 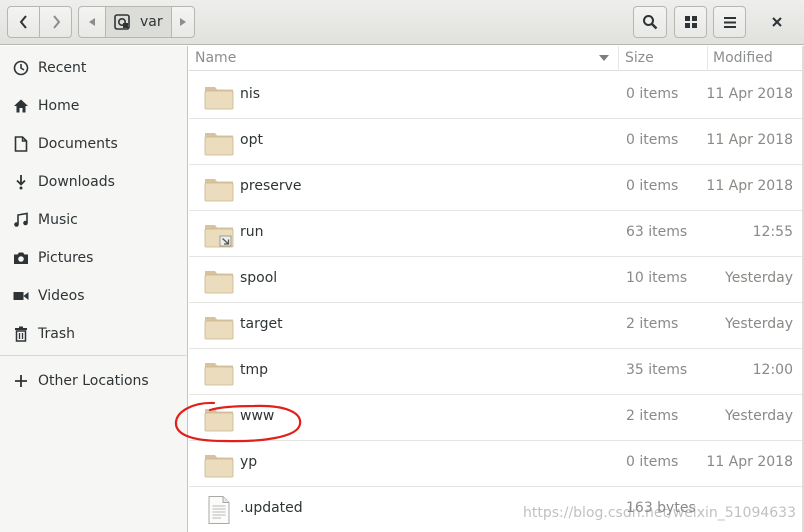 I want to click on close-button, so click(x=777, y=22).